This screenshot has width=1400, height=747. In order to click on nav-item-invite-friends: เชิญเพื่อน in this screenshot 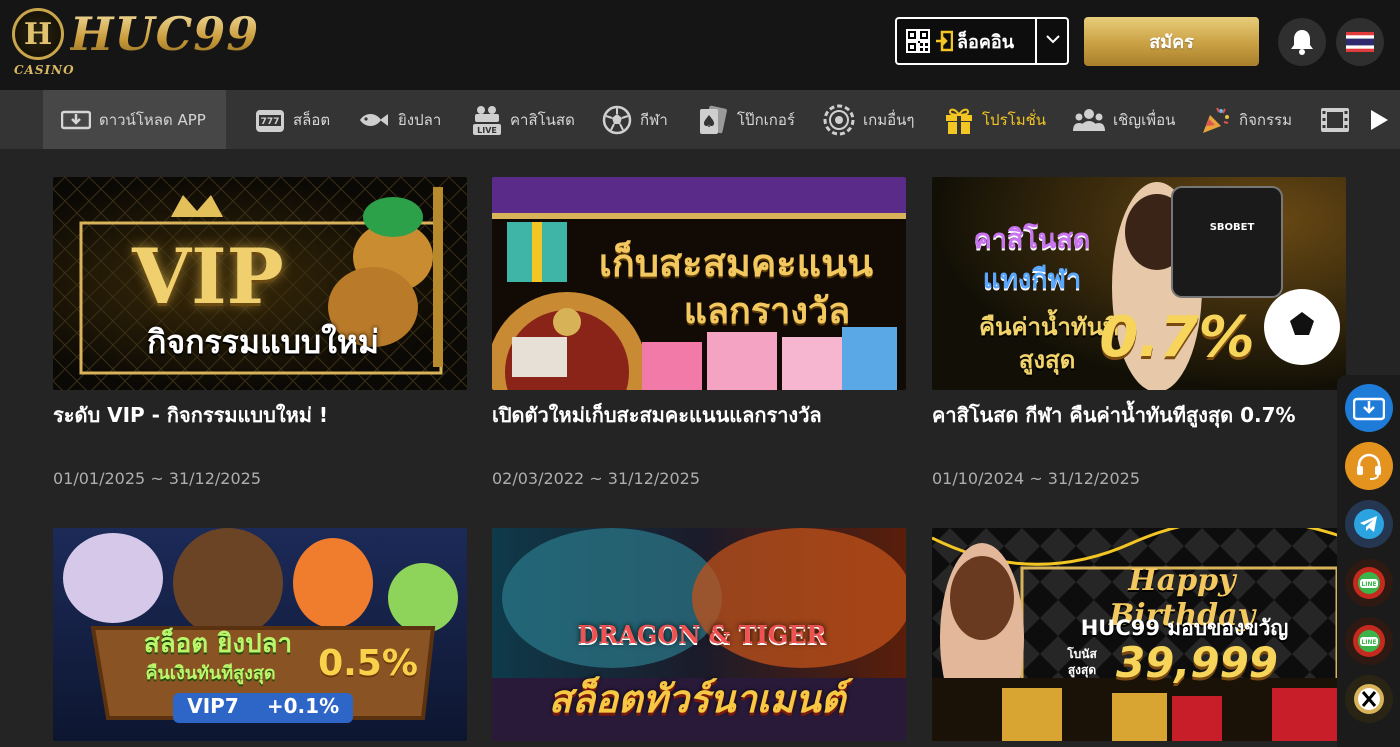, I will do `click(1124, 119)`.